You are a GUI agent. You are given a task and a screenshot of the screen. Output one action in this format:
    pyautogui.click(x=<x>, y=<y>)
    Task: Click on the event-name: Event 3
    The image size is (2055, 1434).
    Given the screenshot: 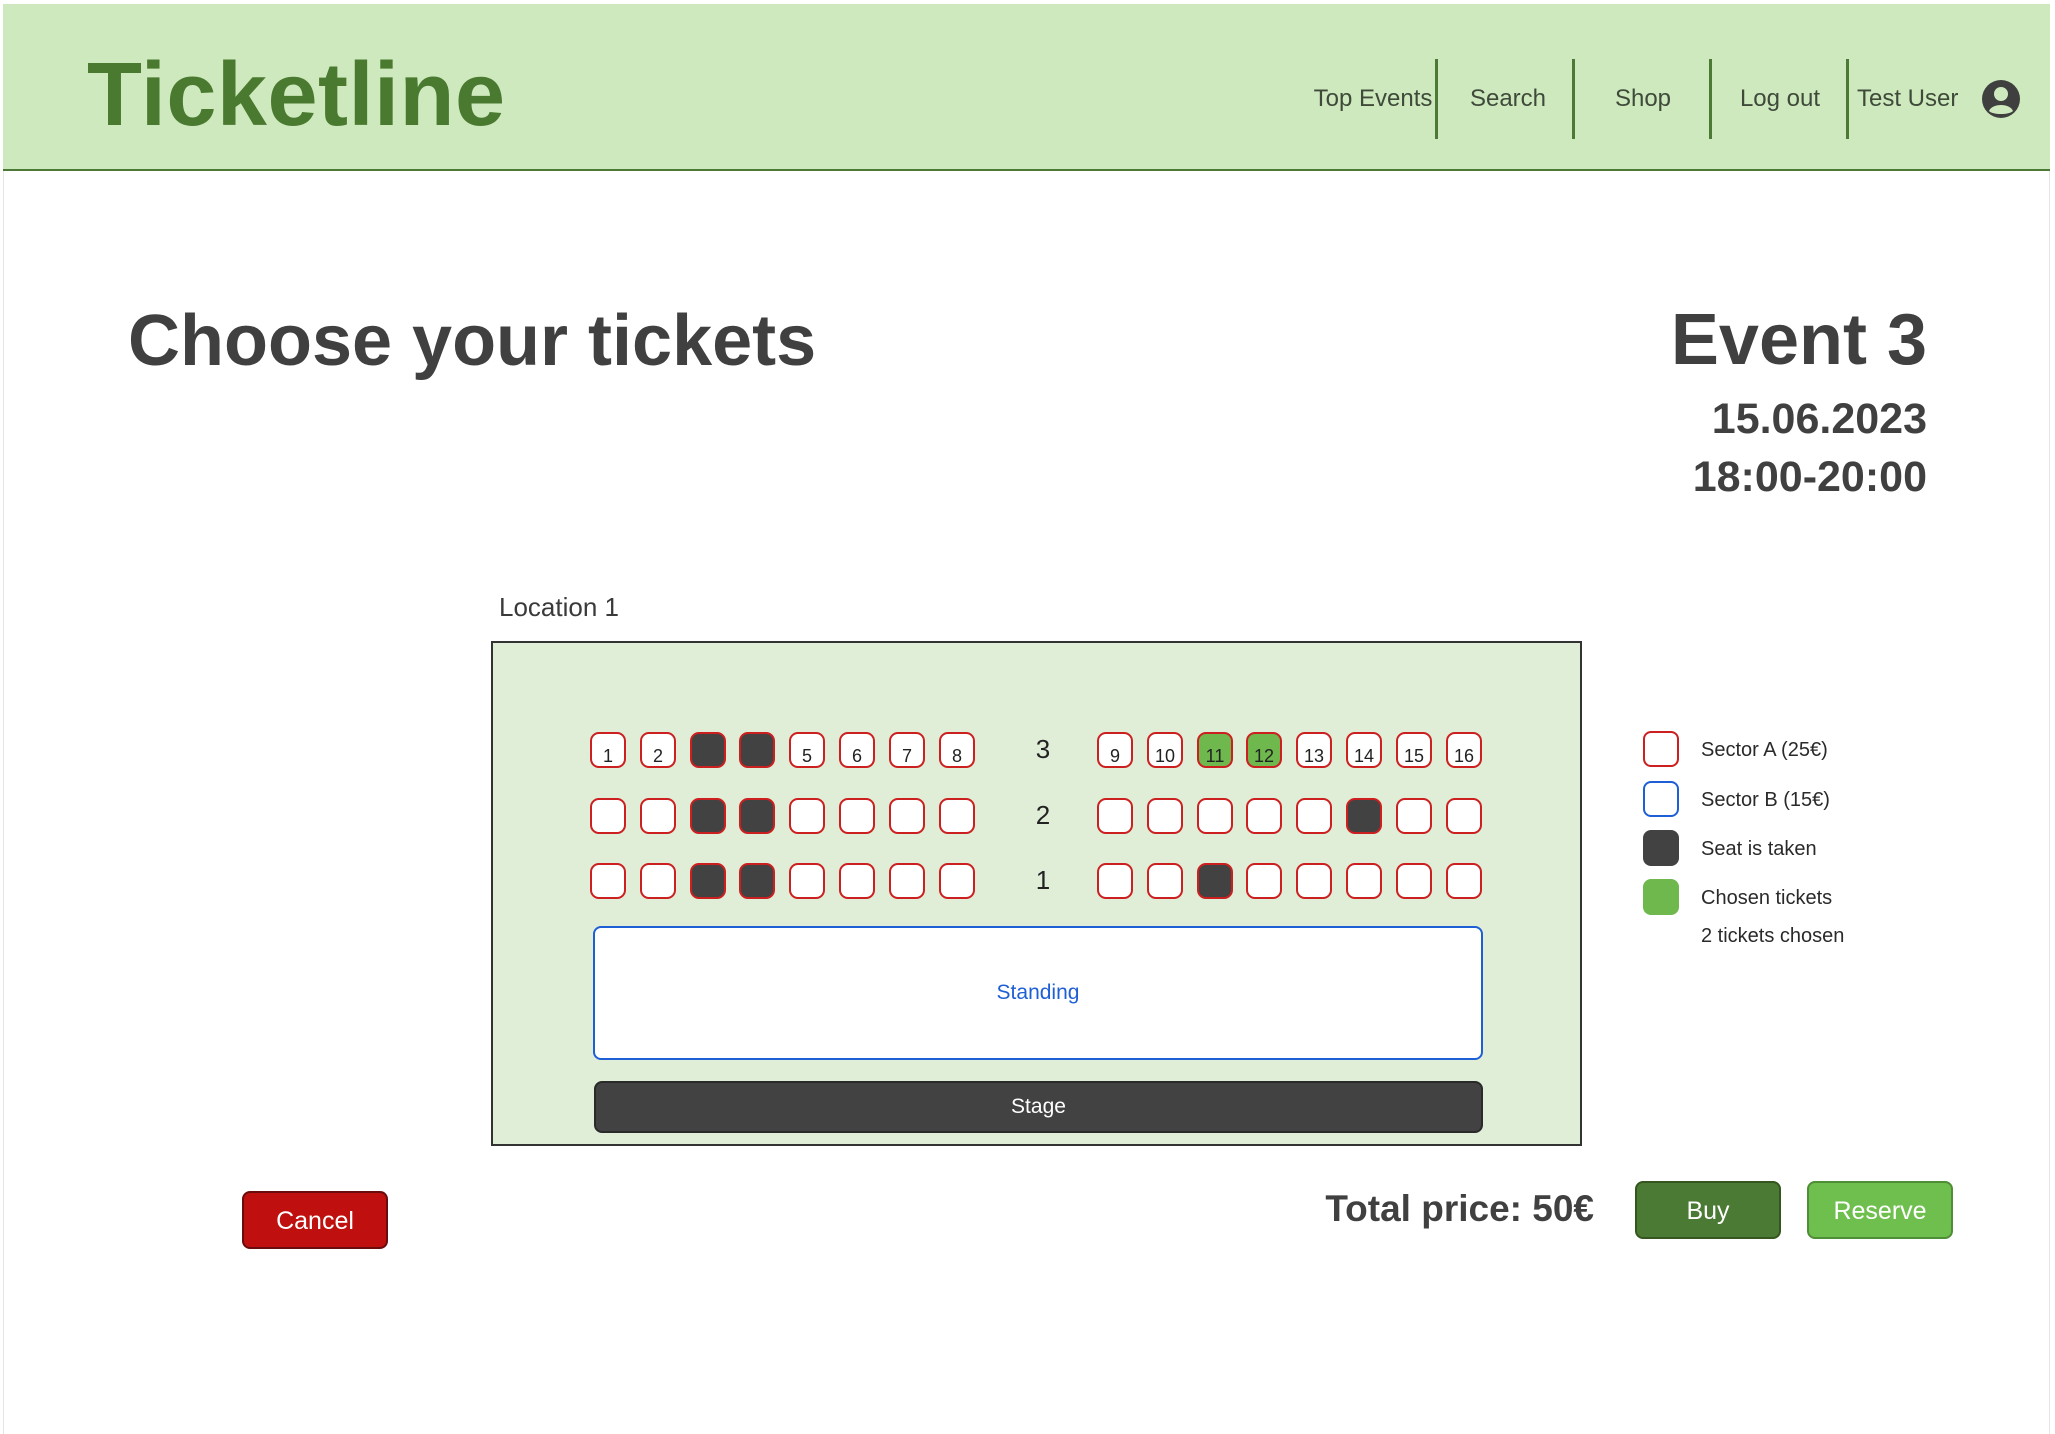 What is the action you would take?
    pyautogui.click(x=1798, y=340)
    